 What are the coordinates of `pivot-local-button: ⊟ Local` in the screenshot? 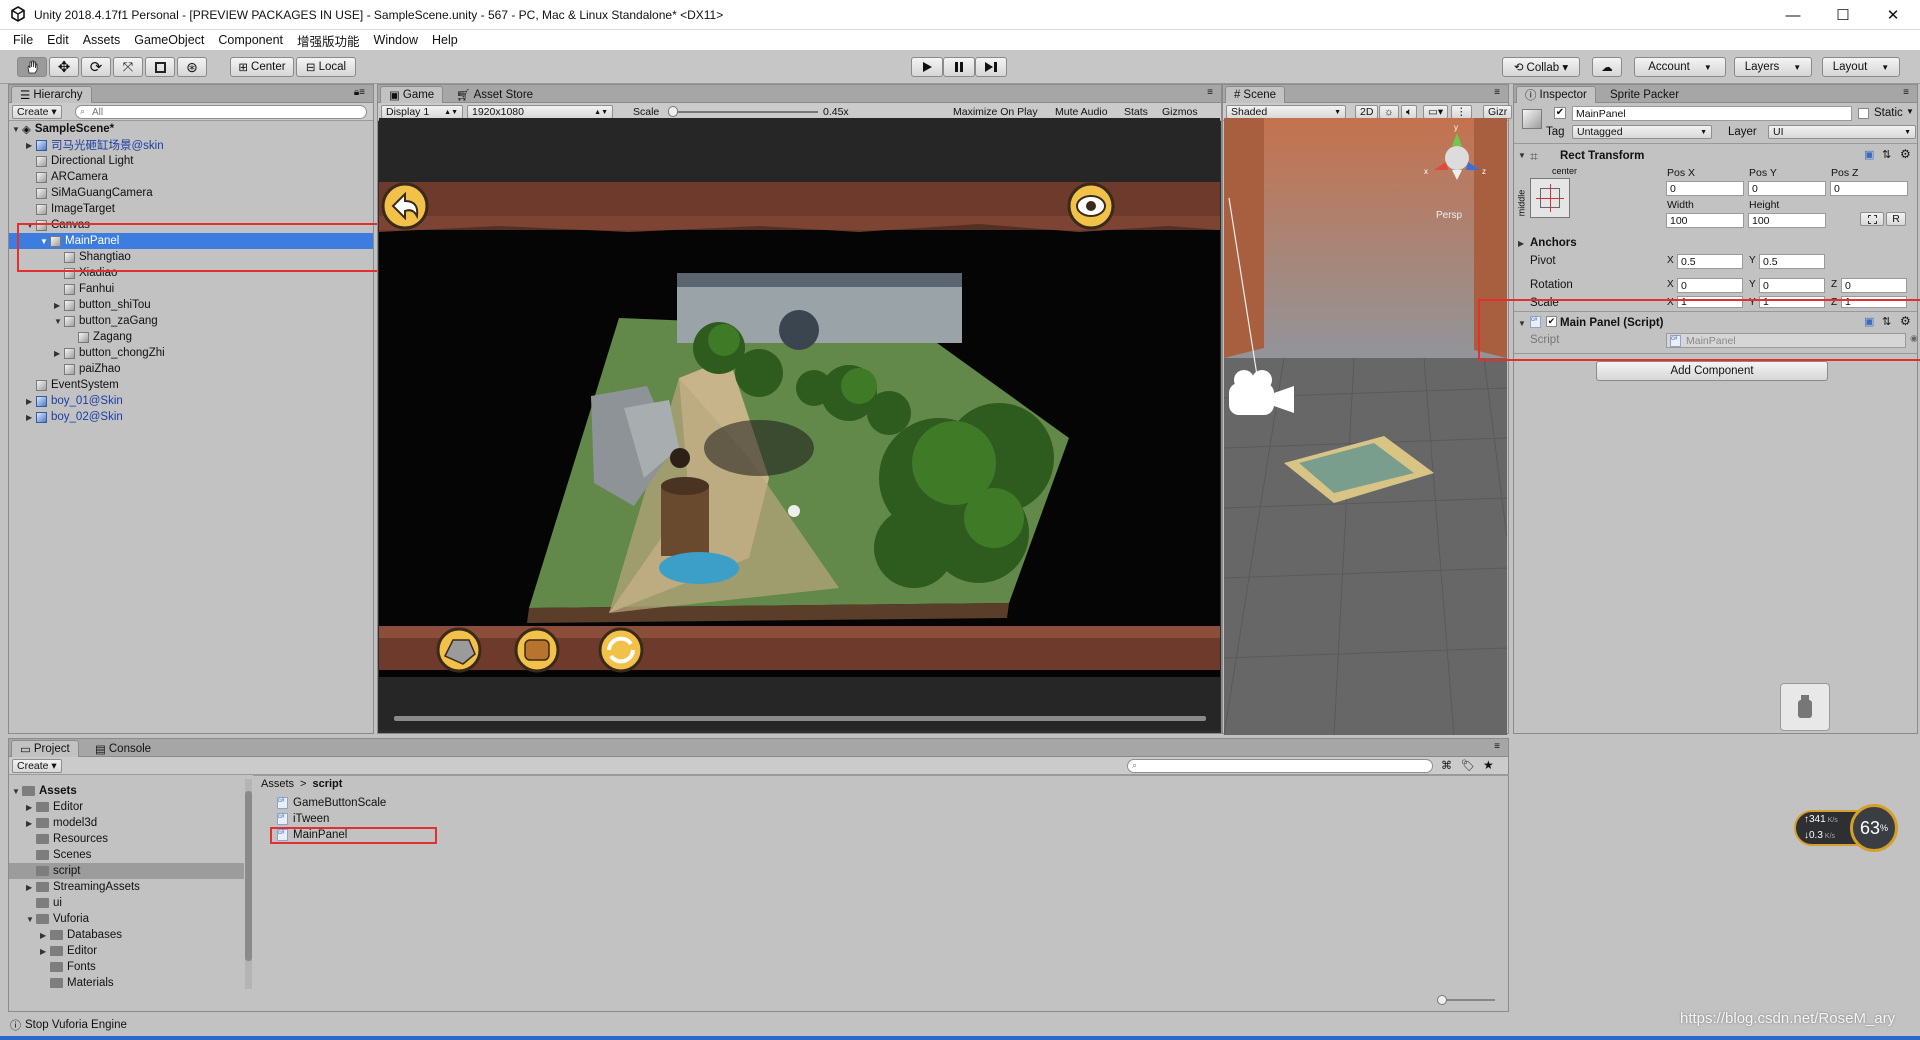 It's located at (326, 67).